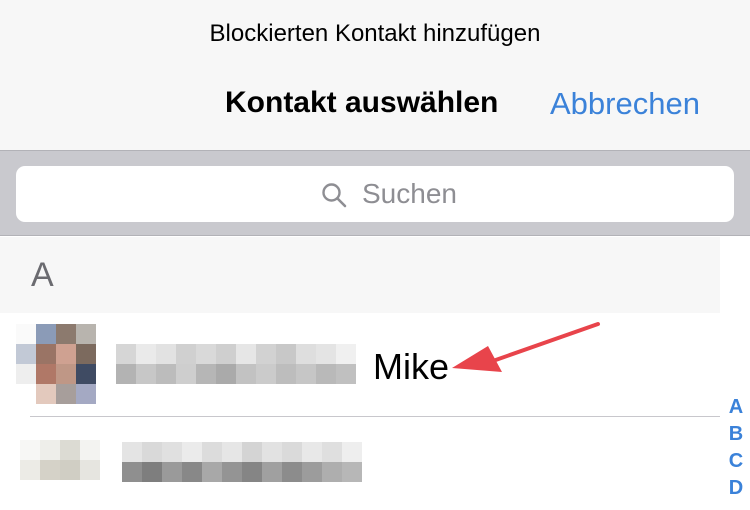  Describe the element at coordinates (42, 275) in the screenshot. I see `section-letter: A` at that location.